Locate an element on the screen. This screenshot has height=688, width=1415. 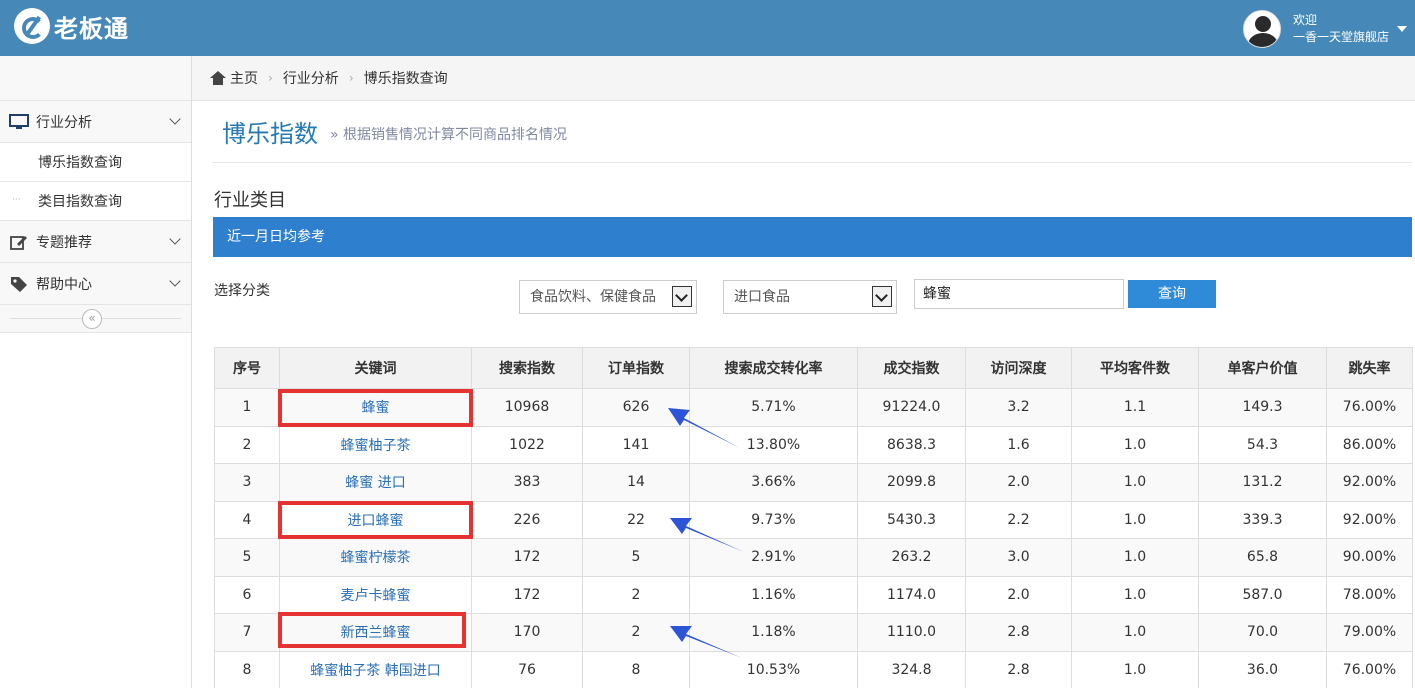
cell-index: 3 is located at coordinates (247, 482).